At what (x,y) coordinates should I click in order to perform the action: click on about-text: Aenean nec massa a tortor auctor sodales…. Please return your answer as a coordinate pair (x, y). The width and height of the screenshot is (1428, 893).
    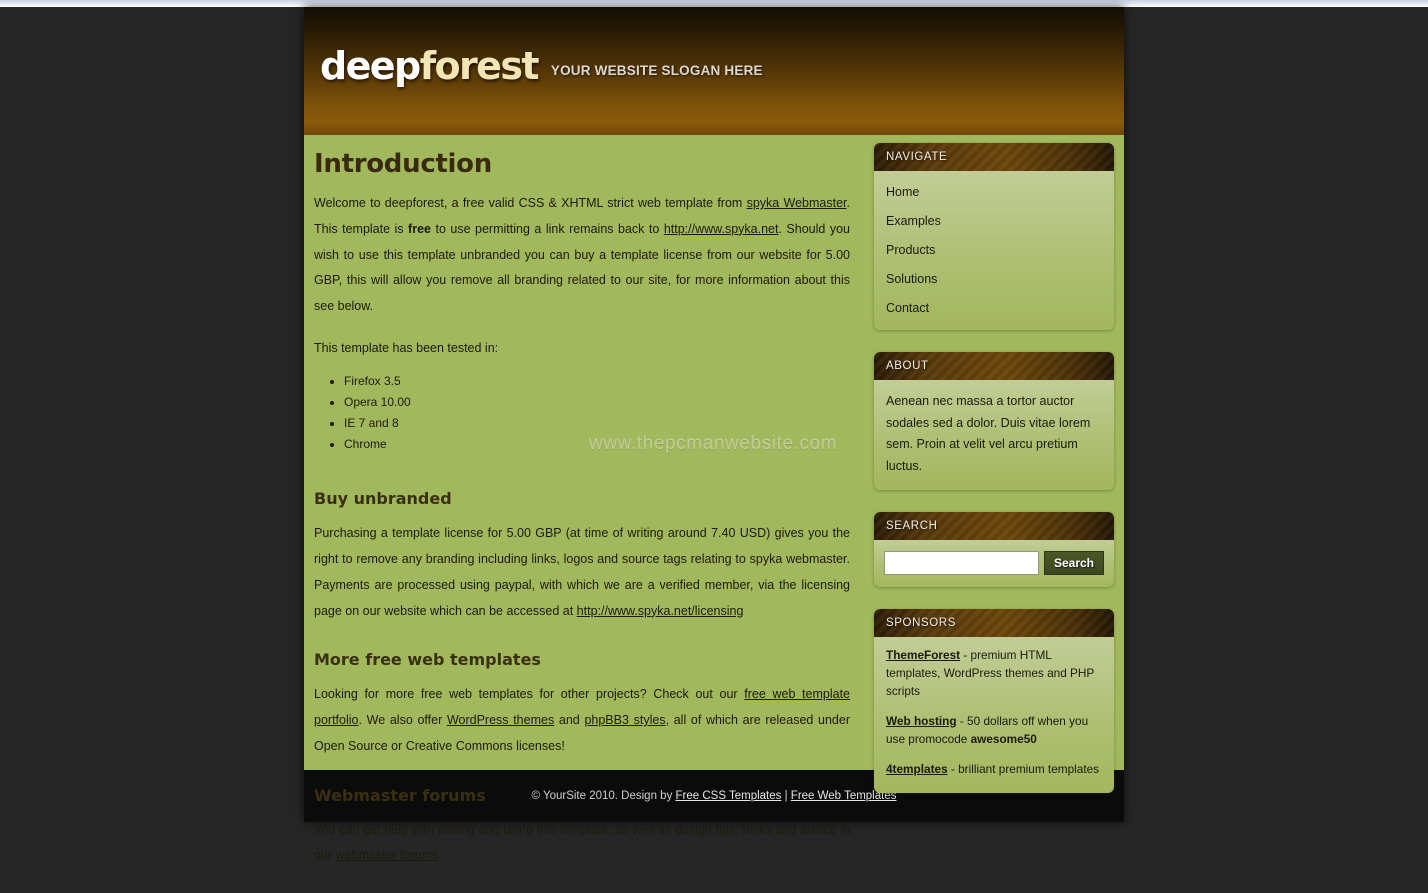
    Looking at the image, I should click on (988, 433).